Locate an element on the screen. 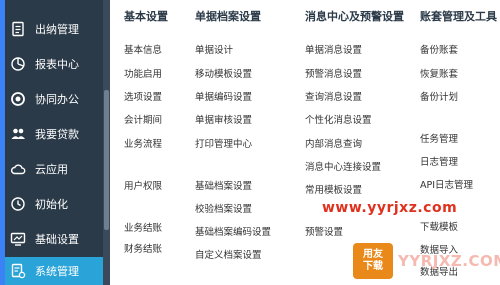  watermark-brand: YYRJXZ.COM is located at coordinates (449, 261).